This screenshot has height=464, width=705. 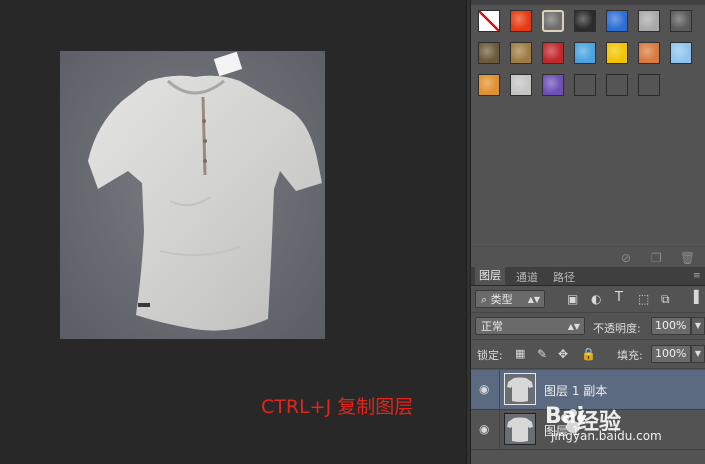 What do you see at coordinates (626, 258) in the screenshot?
I see `clear-style-icon: ⊘` at bounding box center [626, 258].